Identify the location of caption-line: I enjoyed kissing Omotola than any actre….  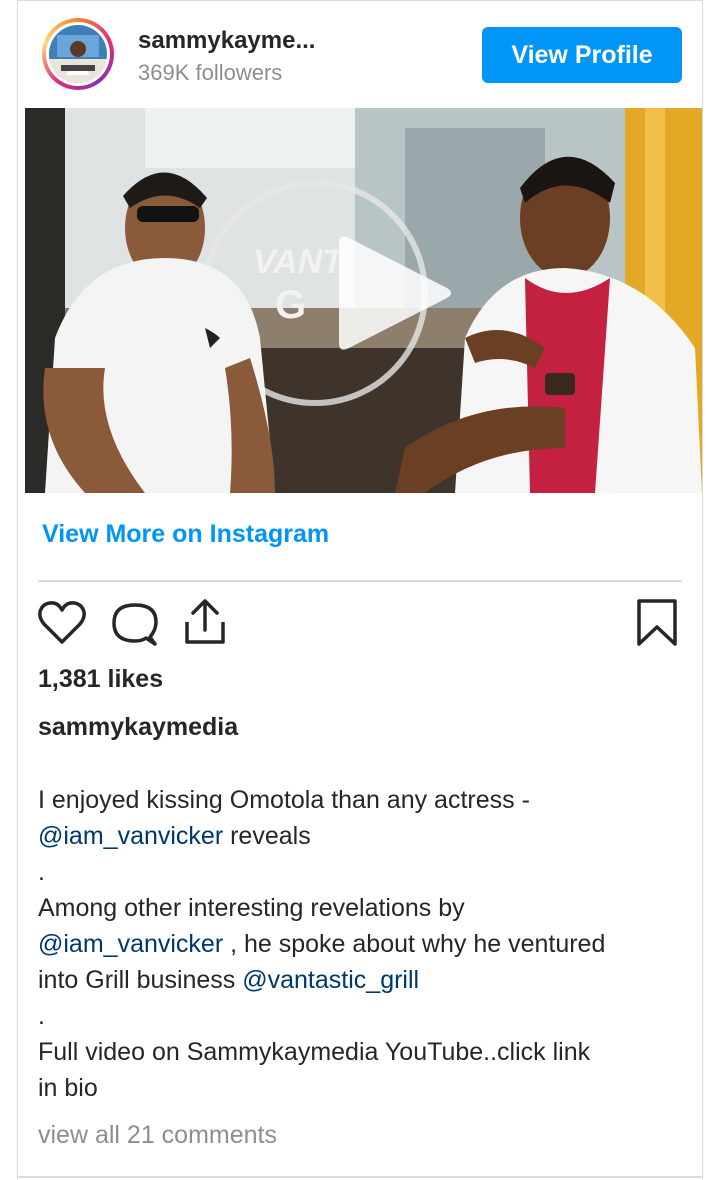
(284, 800).